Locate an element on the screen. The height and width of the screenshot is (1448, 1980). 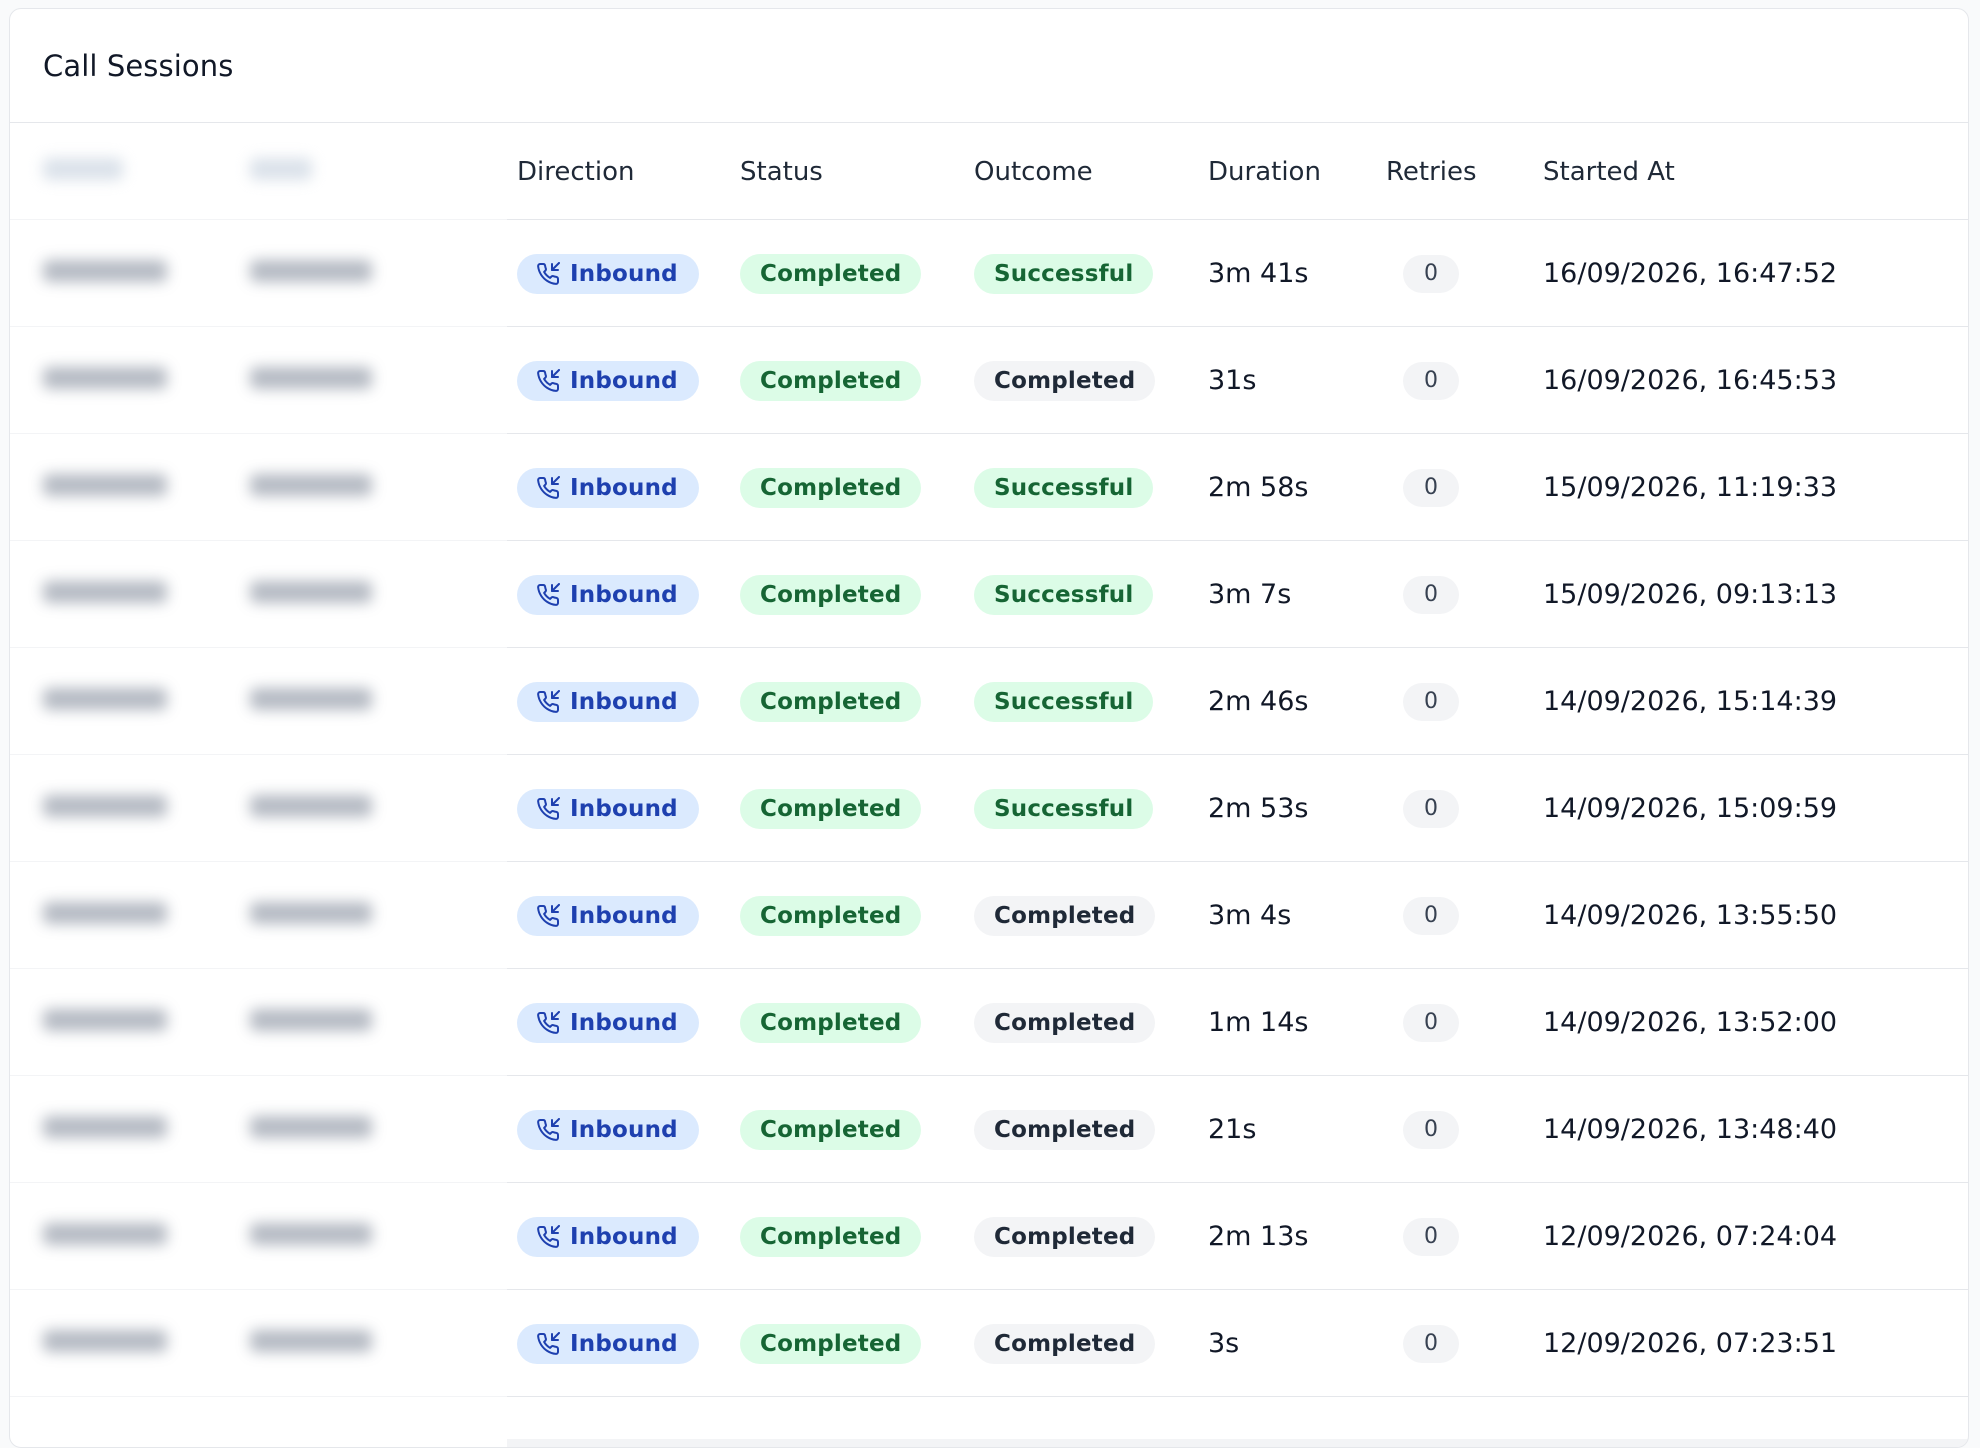
column-header-status: Status is located at coordinates (857, 172).